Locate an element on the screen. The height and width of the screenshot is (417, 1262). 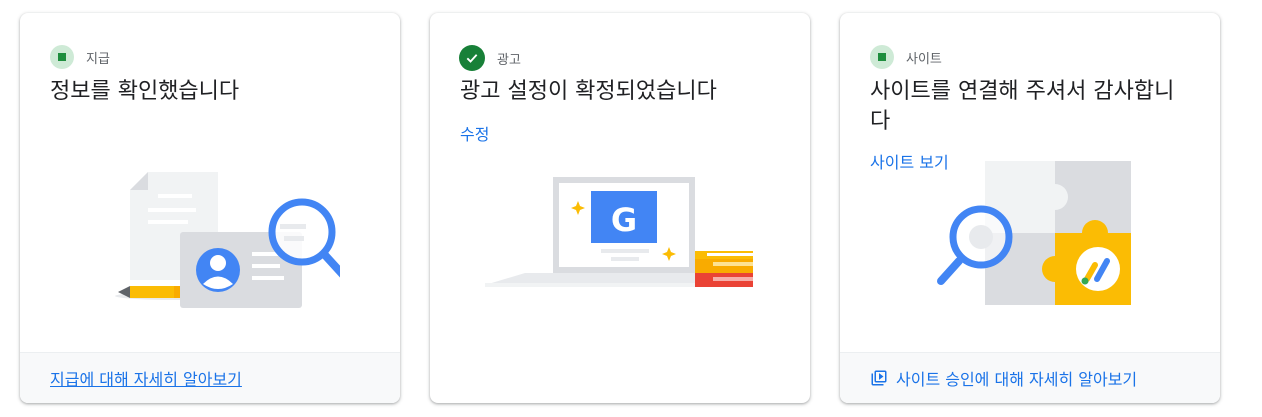
status-row: 지급 is located at coordinates (80, 57).